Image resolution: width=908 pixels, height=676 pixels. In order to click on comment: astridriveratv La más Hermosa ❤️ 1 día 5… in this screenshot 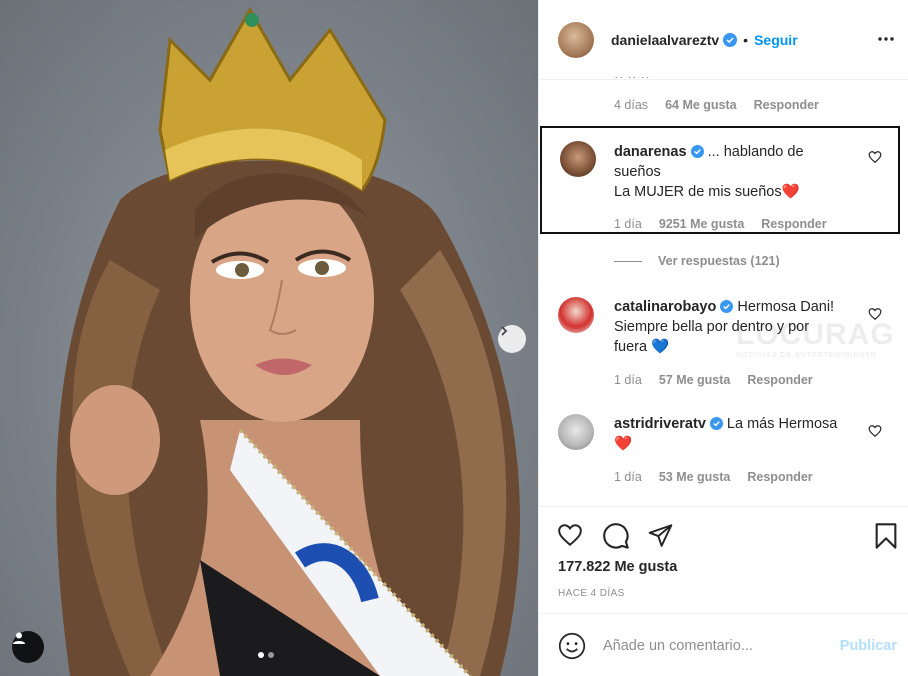, I will do `click(723, 454)`.